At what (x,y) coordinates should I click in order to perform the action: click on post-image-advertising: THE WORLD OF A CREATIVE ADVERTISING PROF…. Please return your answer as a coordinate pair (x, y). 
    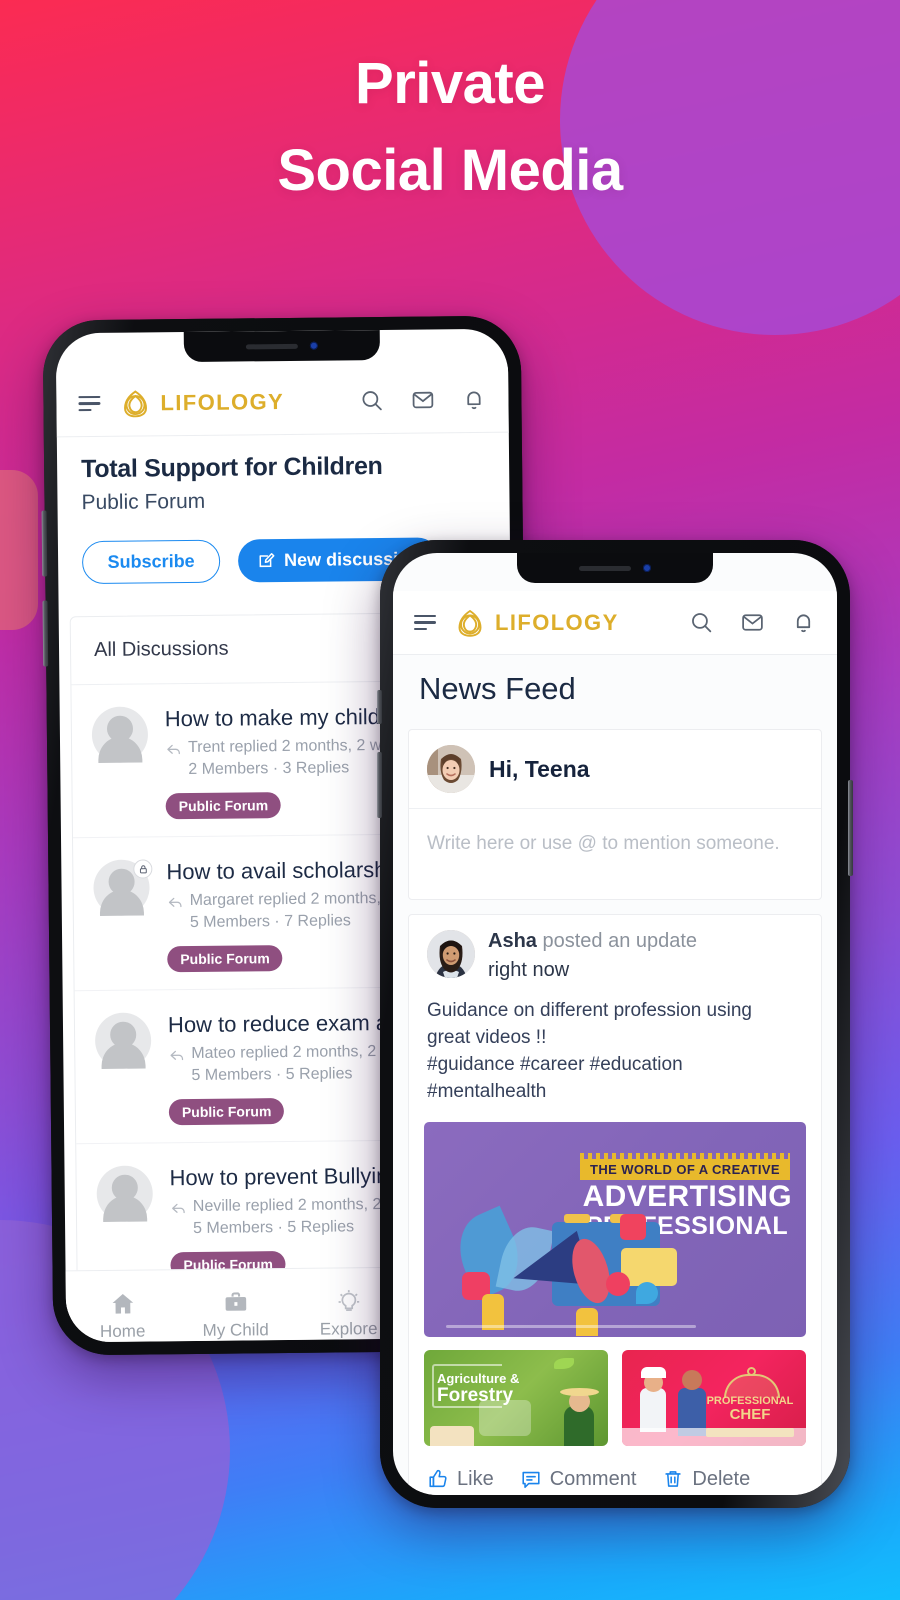
    Looking at the image, I should click on (615, 1229).